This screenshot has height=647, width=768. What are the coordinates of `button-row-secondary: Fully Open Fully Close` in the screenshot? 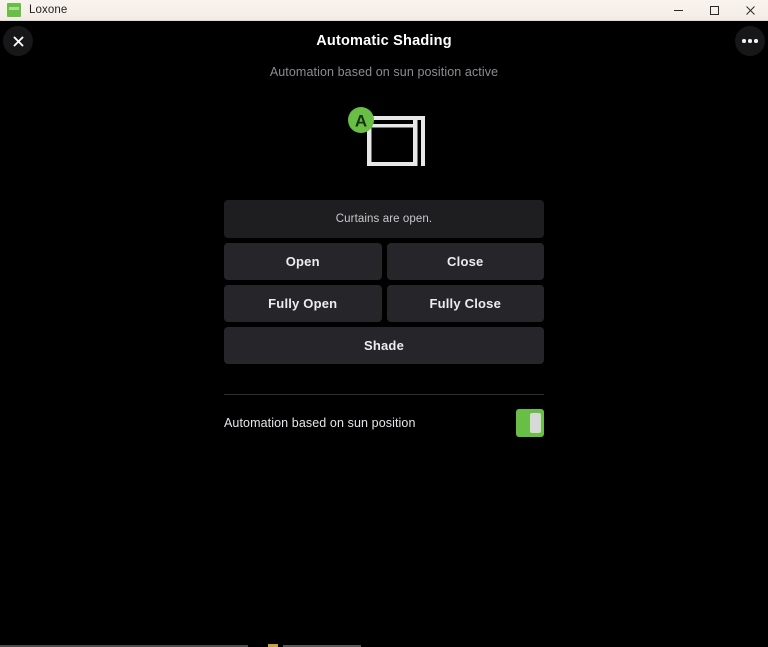 It's located at (384, 303).